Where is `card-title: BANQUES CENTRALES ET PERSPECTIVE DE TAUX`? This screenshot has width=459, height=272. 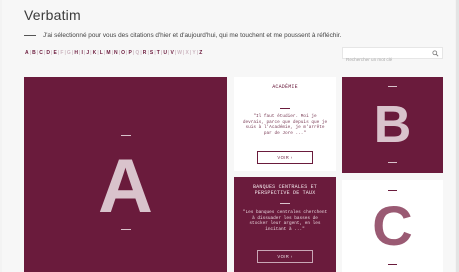
card-title: BANQUES CENTRALES ET PERSPECTIVE DE TAUX is located at coordinates (285, 190).